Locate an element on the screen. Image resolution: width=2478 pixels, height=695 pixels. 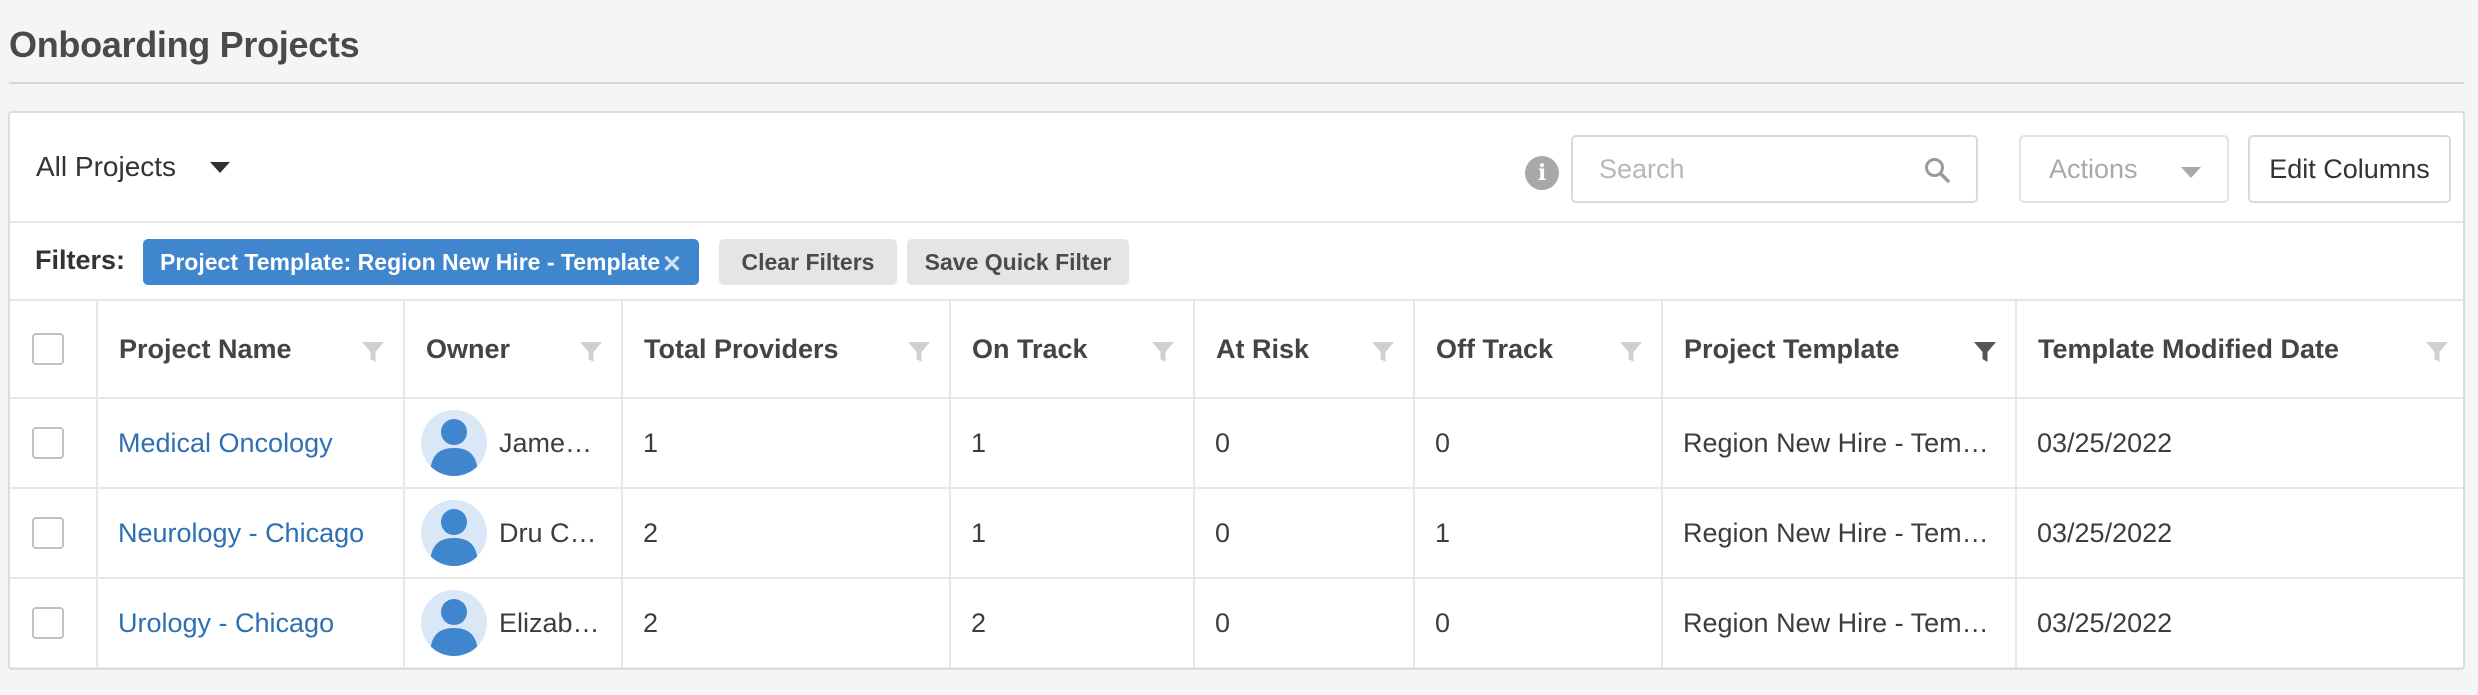
cell-project-name: Medical Oncology is located at coordinates (251, 443).